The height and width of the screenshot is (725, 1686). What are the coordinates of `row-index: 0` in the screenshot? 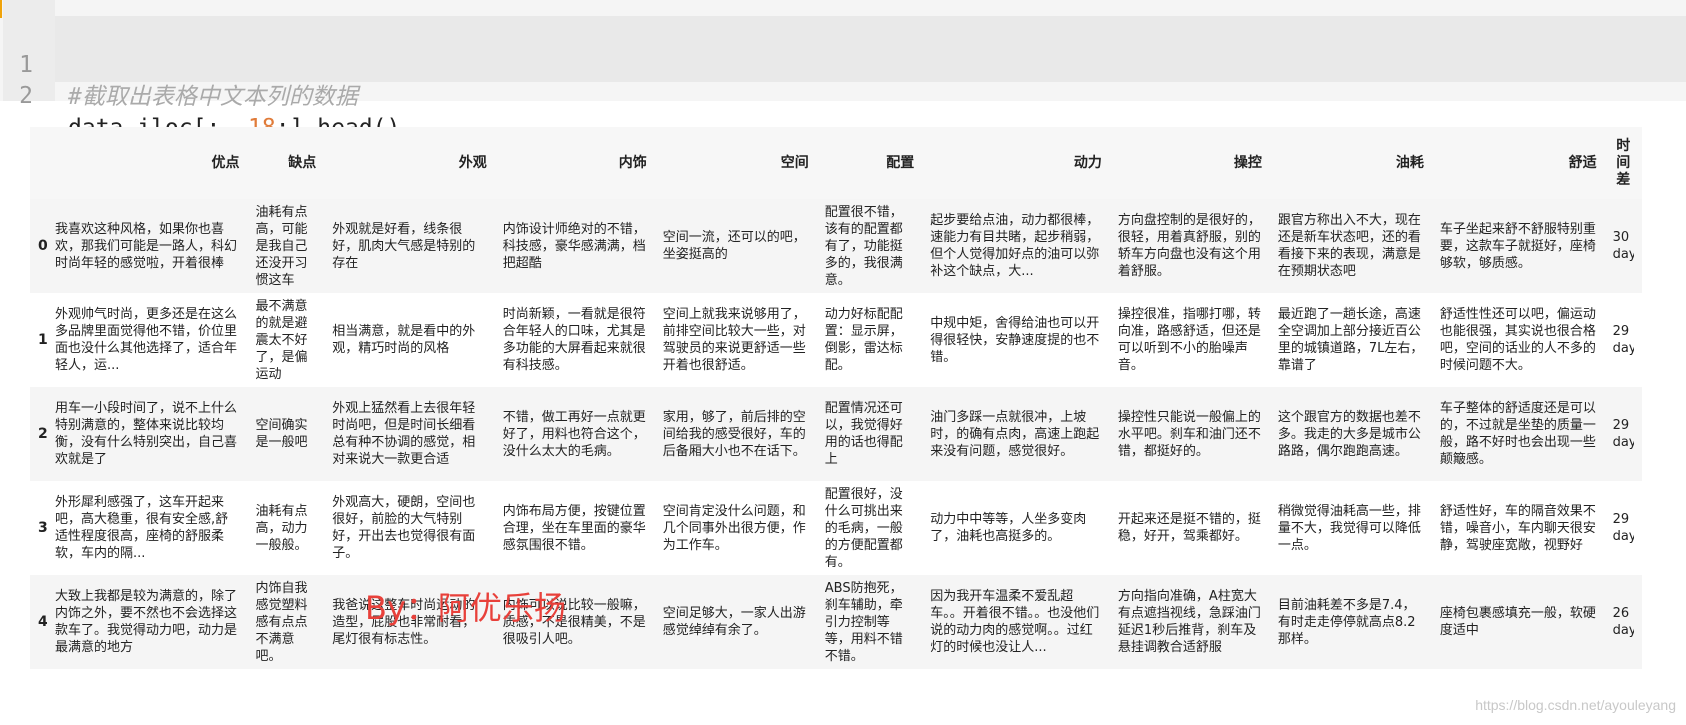 It's located at (43, 245).